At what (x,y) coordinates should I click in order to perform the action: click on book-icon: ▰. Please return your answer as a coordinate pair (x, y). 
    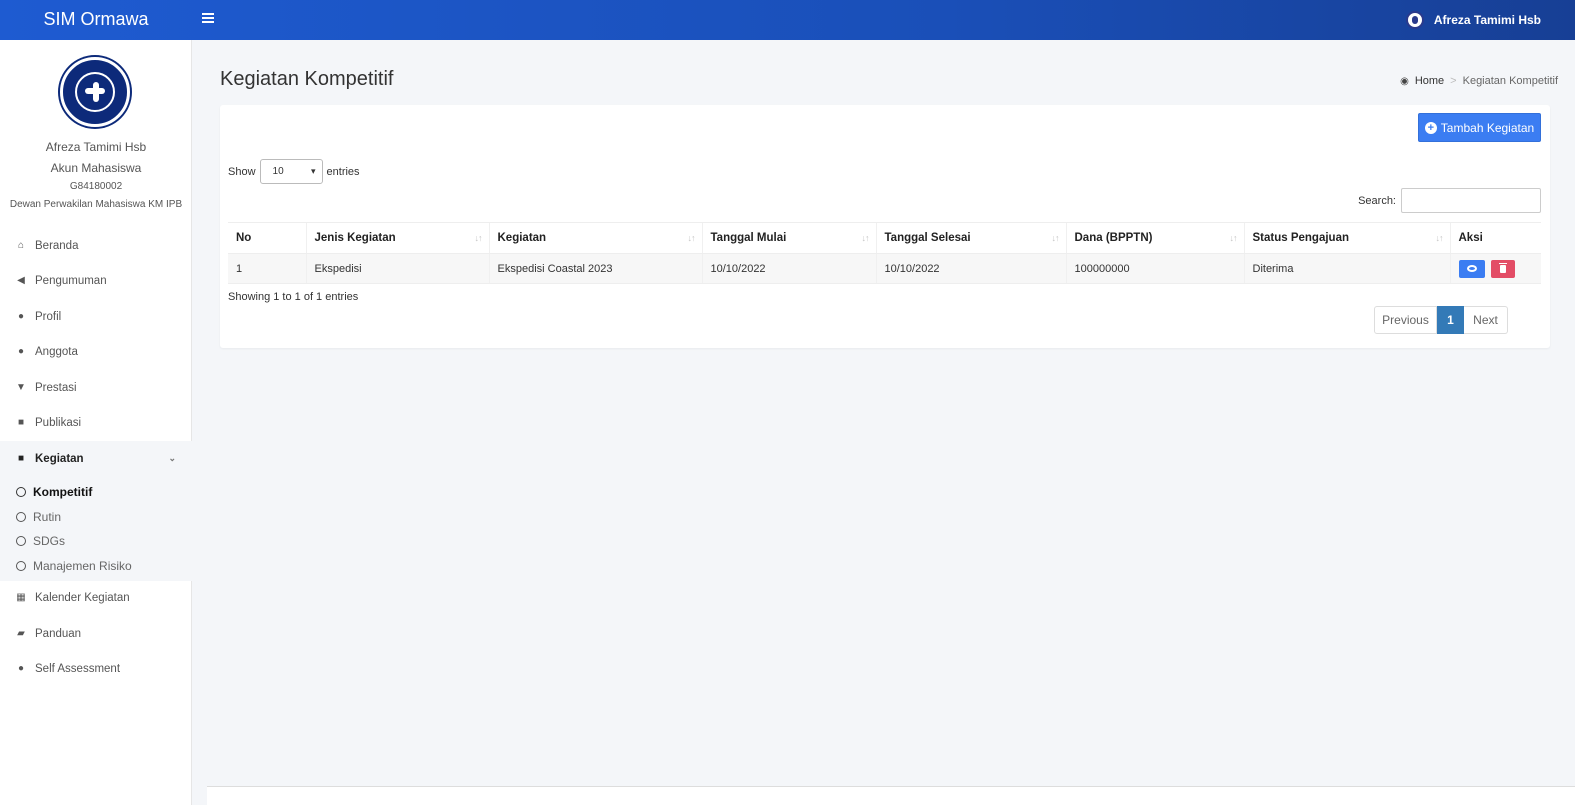
    Looking at the image, I should click on (21, 633).